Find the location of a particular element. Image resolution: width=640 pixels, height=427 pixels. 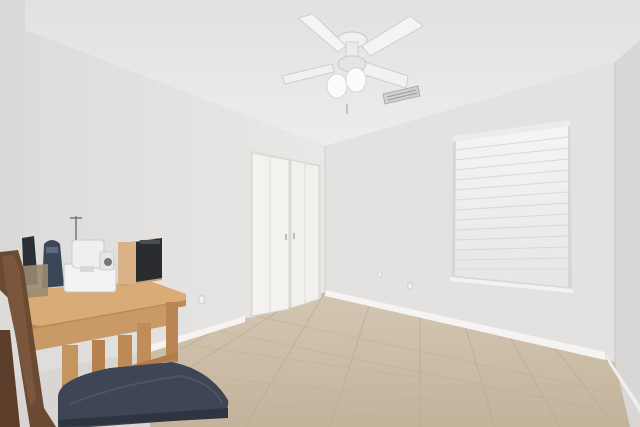

electrical-outlet is located at coordinates (201, 299).